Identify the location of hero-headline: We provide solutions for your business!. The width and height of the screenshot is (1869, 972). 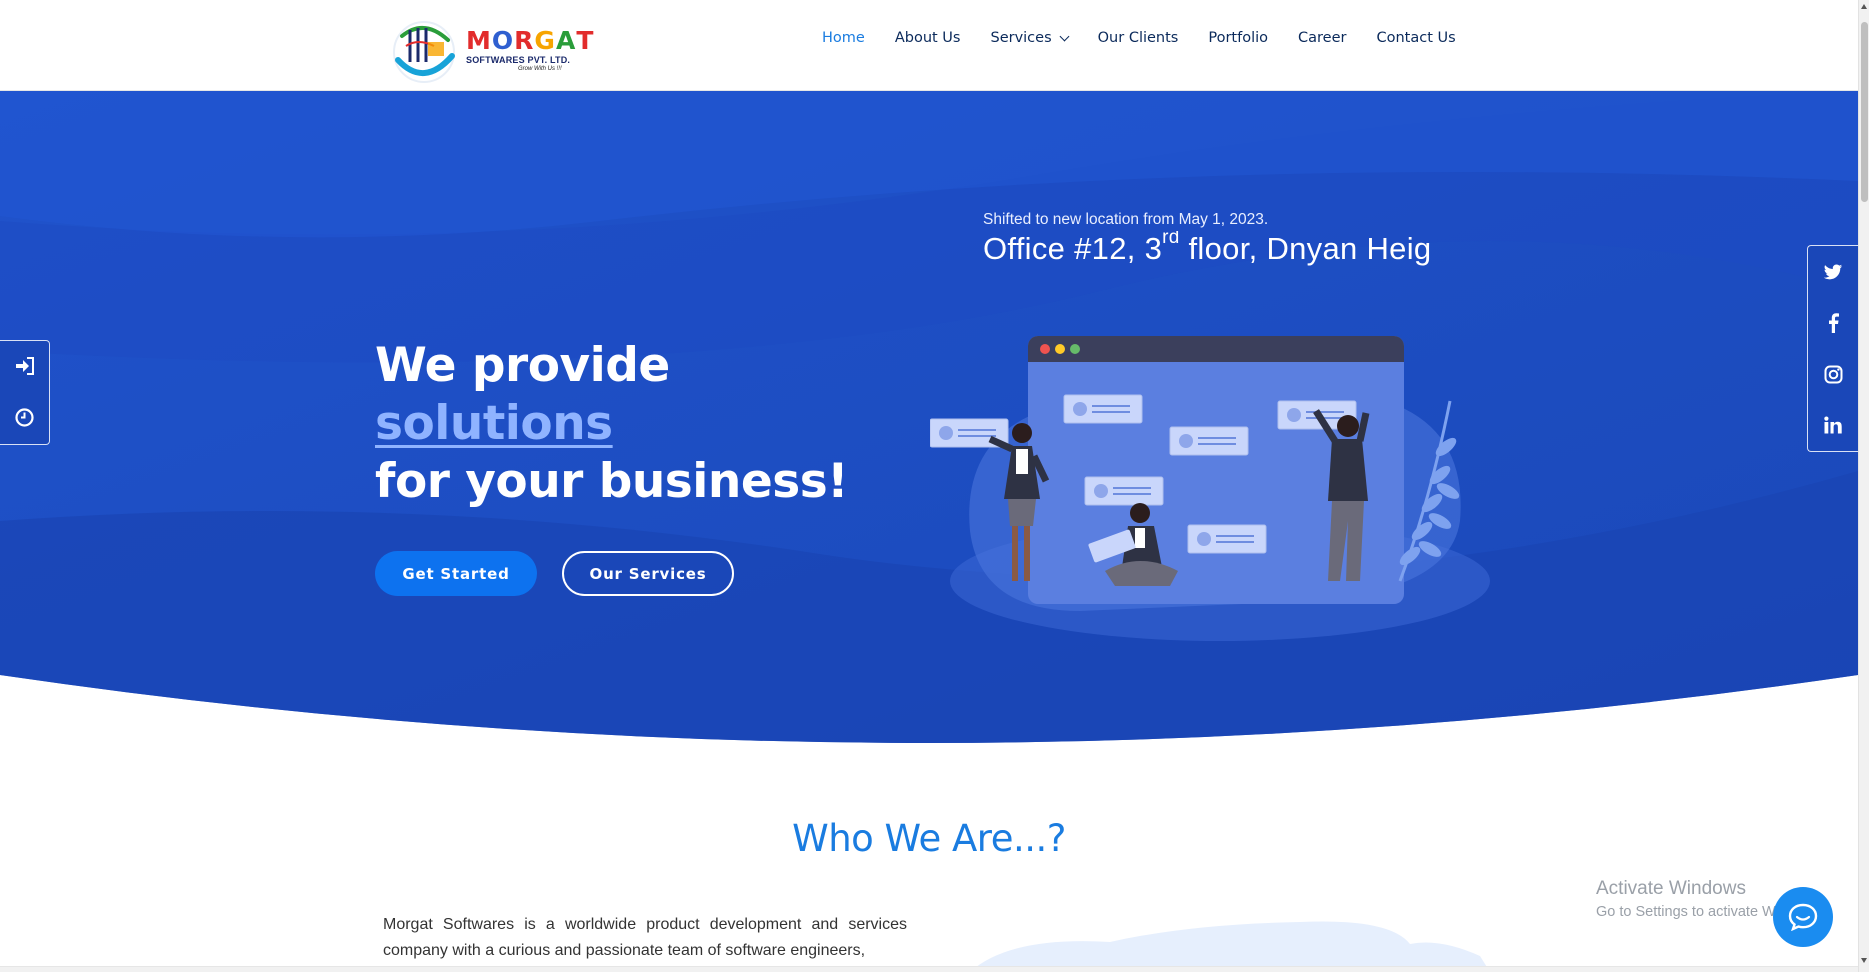
(612, 424).